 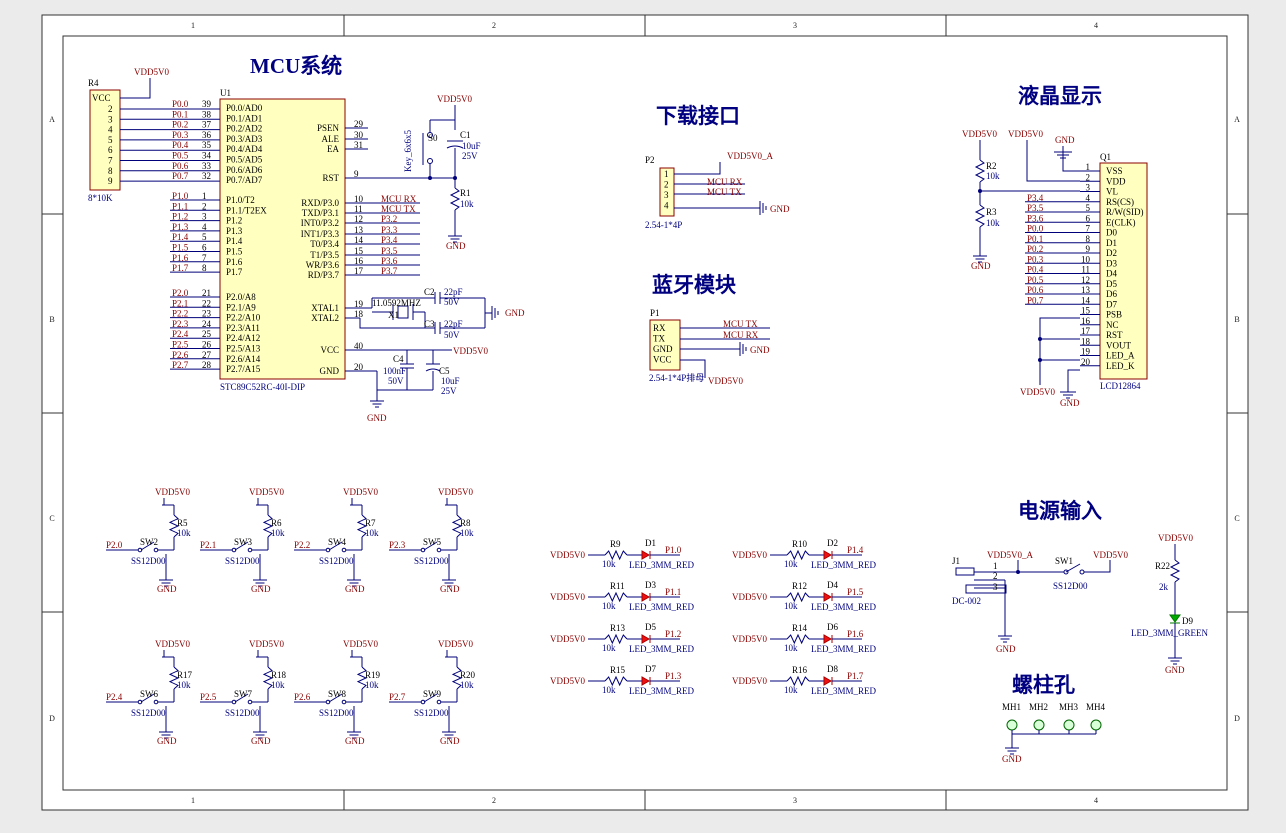 I want to click on title-lcd: 液晶显示, so click(x=1060, y=96).